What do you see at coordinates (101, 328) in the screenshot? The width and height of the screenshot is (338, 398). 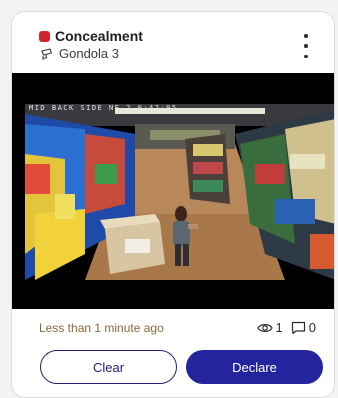 I see `timestamp: Less than 1 minute ago` at bounding box center [101, 328].